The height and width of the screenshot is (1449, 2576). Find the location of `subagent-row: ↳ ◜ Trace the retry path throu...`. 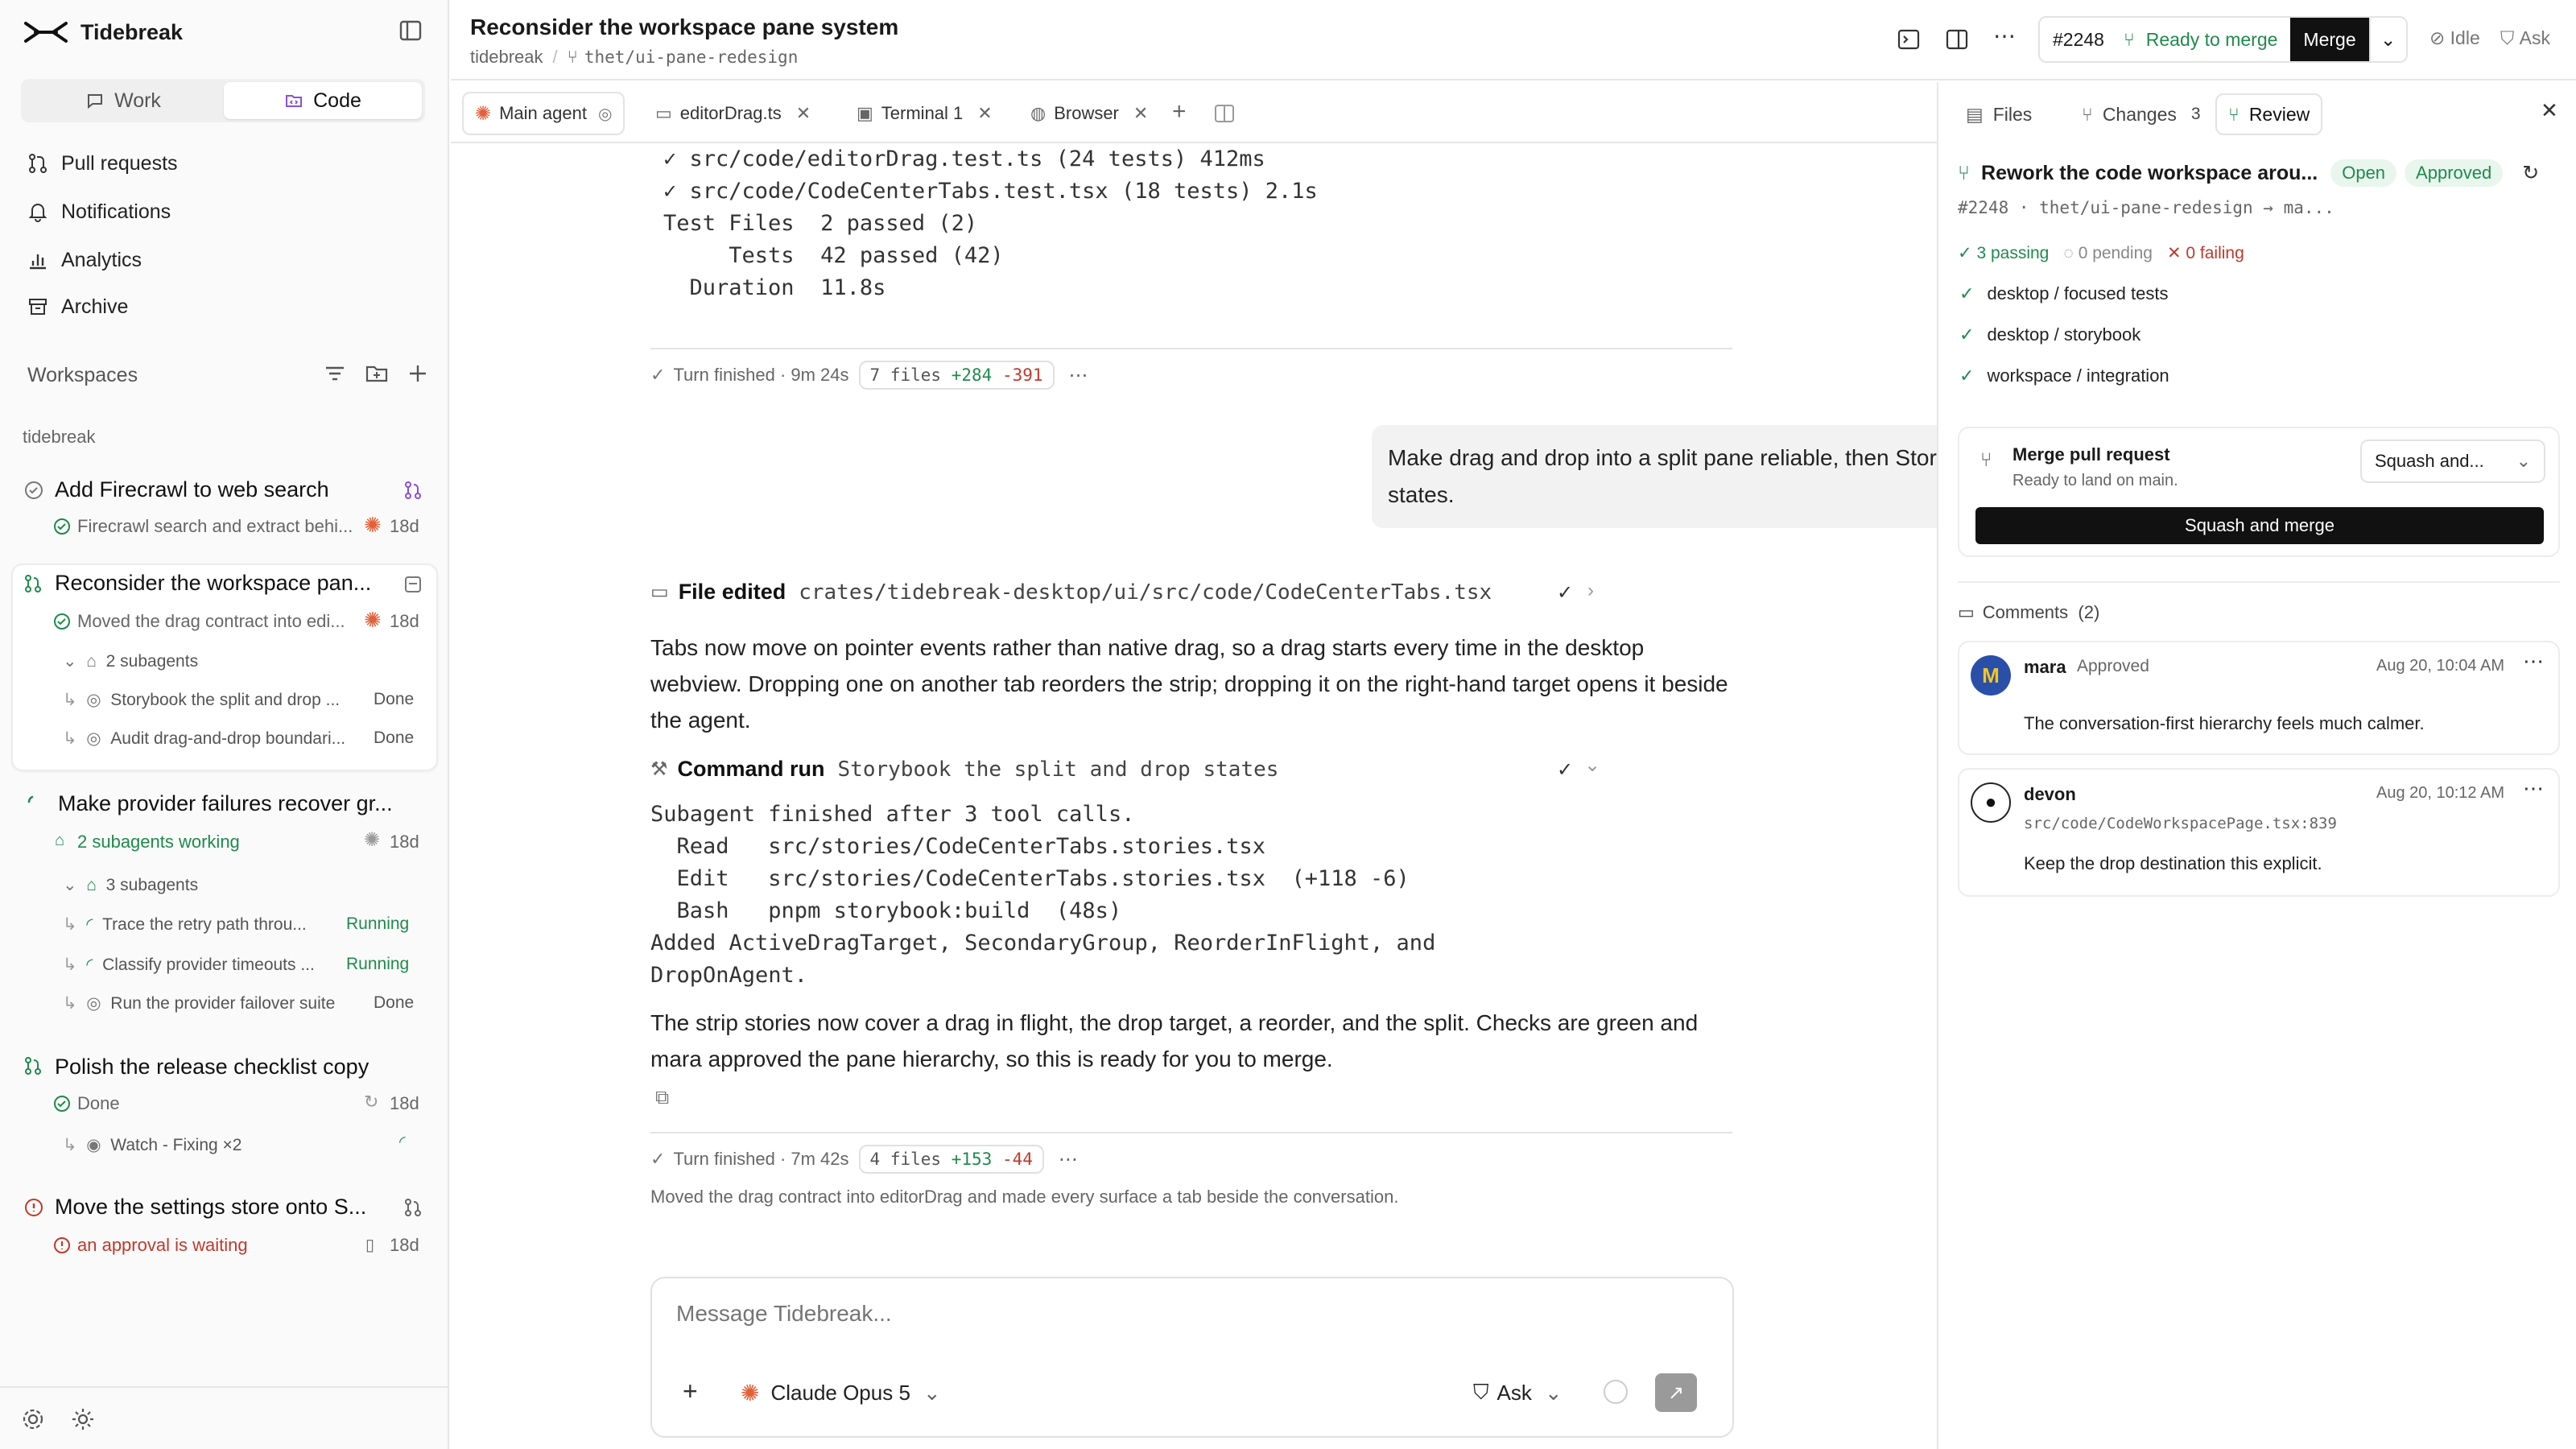

subagent-row: ↳ ◜ Trace the retry path throu... is located at coordinates (191, 925).